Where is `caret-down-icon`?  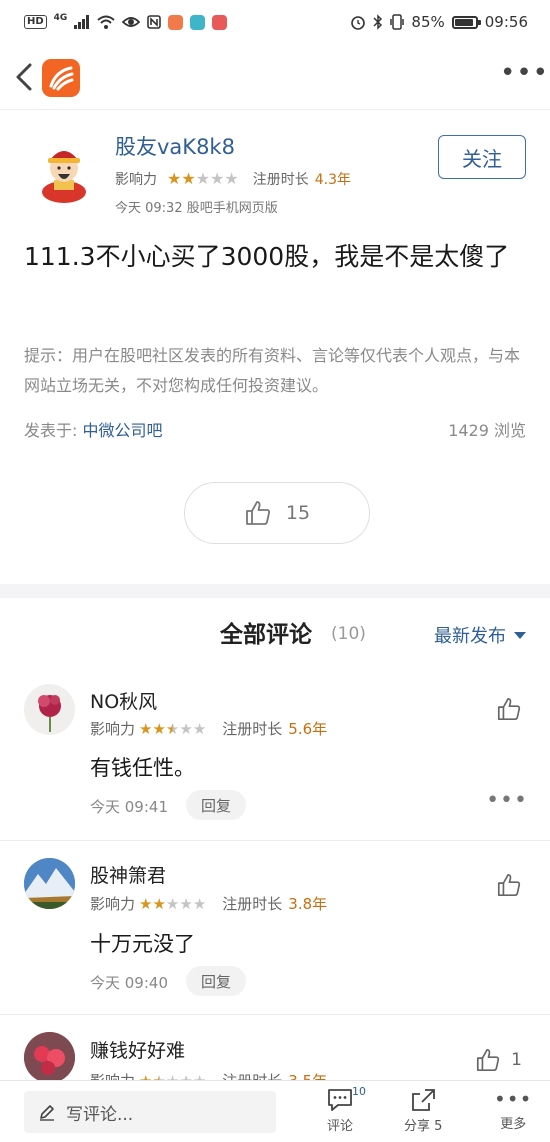 caret-down-icon is located at coordinates (520, 635).